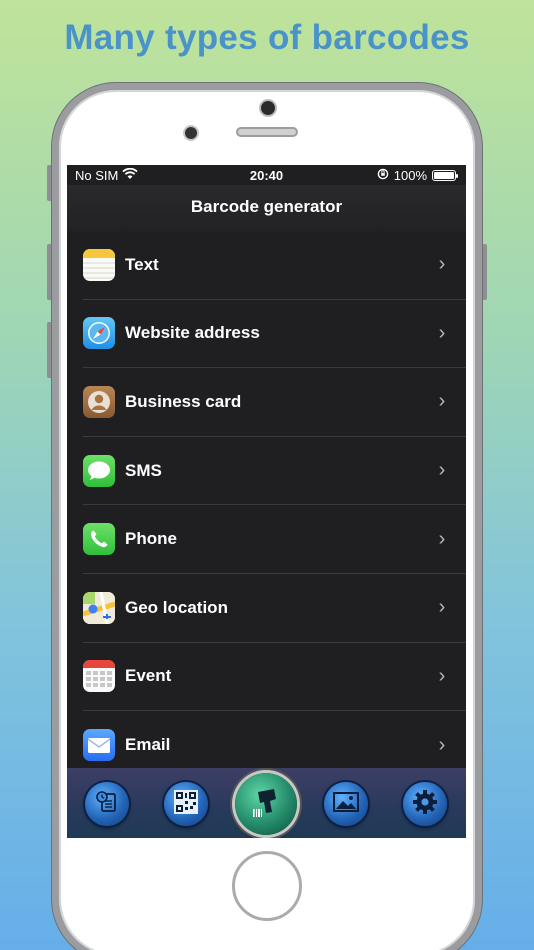  Describe the element at coordinates (267, 132) in the screenshot. I see `earpiece-speaker` at that location.